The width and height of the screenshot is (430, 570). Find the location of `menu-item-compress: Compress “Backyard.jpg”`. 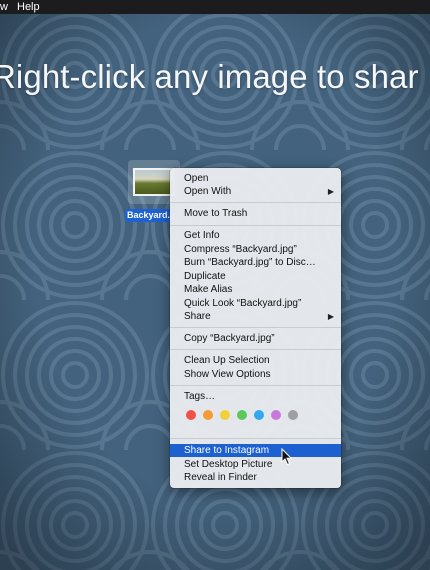

menu-item-compress: Compress “Backyard.jpg” is located at coordinates (255, 249).